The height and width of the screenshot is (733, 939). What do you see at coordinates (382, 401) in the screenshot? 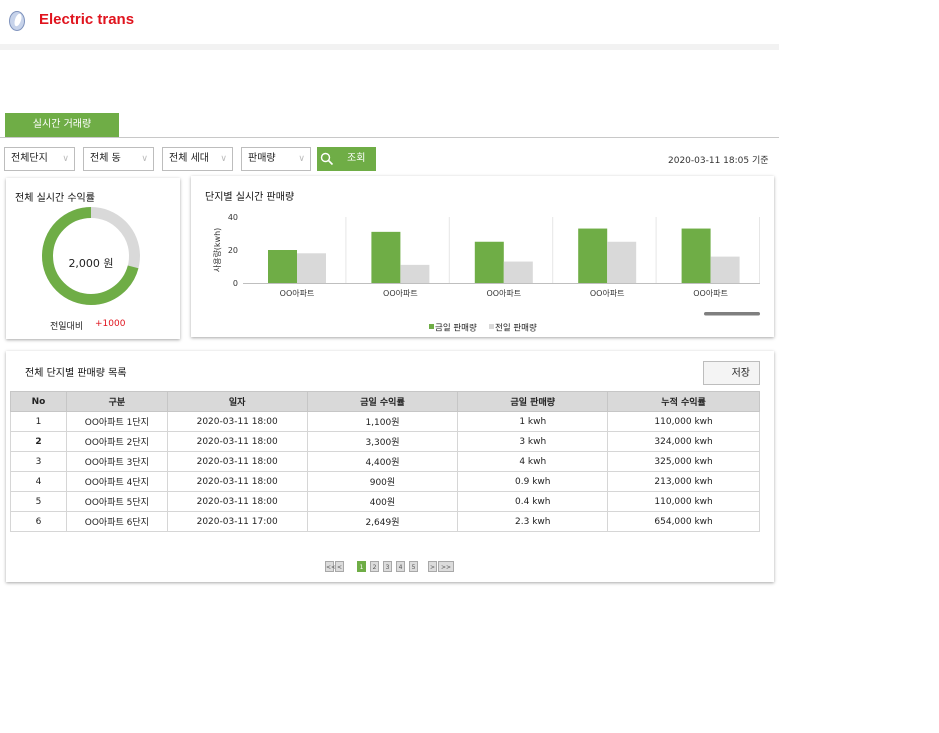
I see `column-header: 금일 수익률` at bounding box center [382, 401].